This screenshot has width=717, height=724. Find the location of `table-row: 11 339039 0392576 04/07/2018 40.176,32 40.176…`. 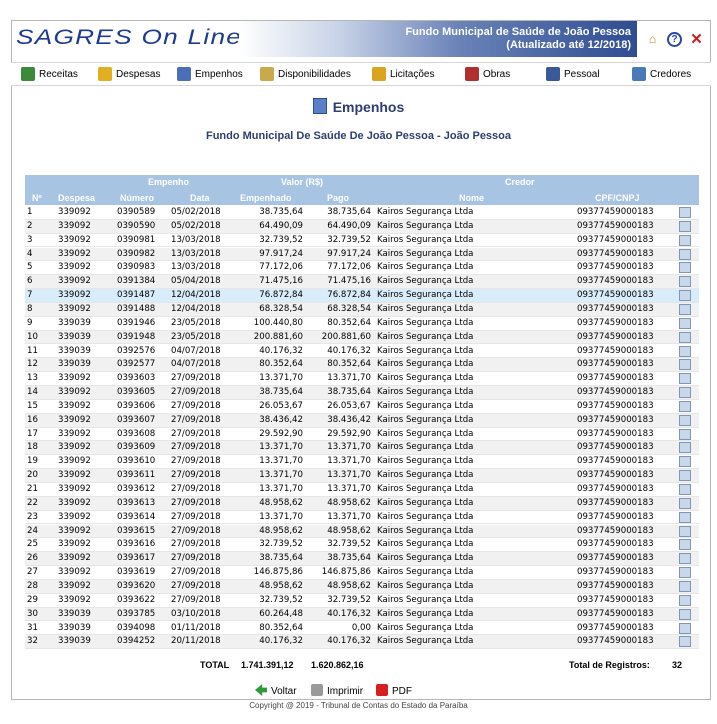

table-row: 11 339039 0392576 04/07/2018 40.176,32 40.176… is located at coordinates (362, 352).